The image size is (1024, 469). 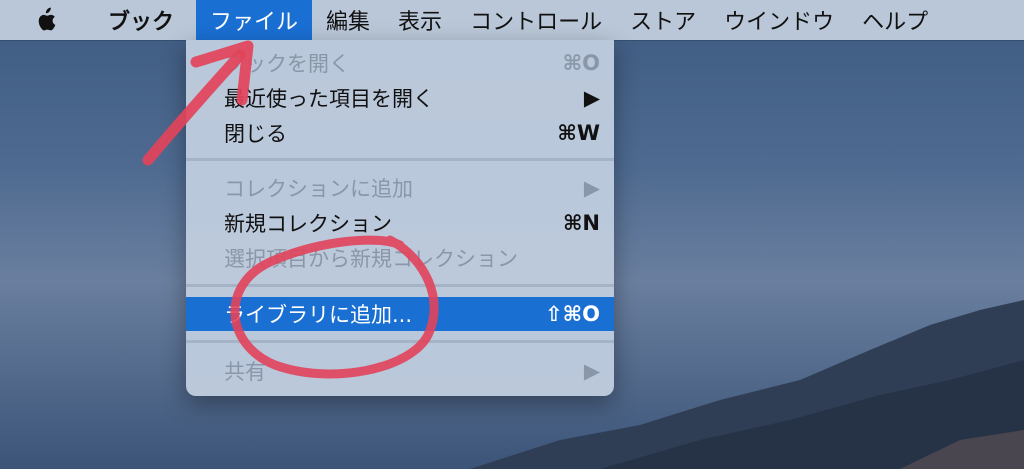 I want to click on shortcut-label: ⌘O, so click(x=581, y=63).